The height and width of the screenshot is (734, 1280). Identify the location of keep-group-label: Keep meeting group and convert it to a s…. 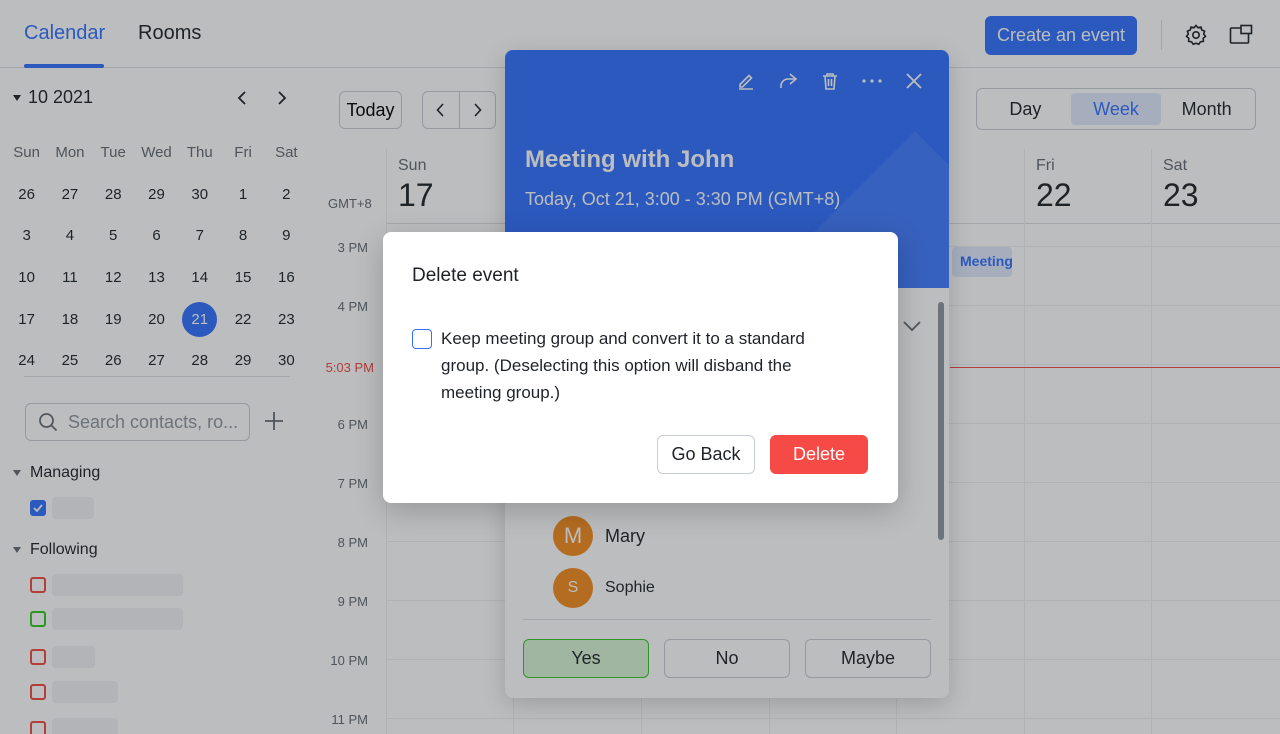
(641, 365).